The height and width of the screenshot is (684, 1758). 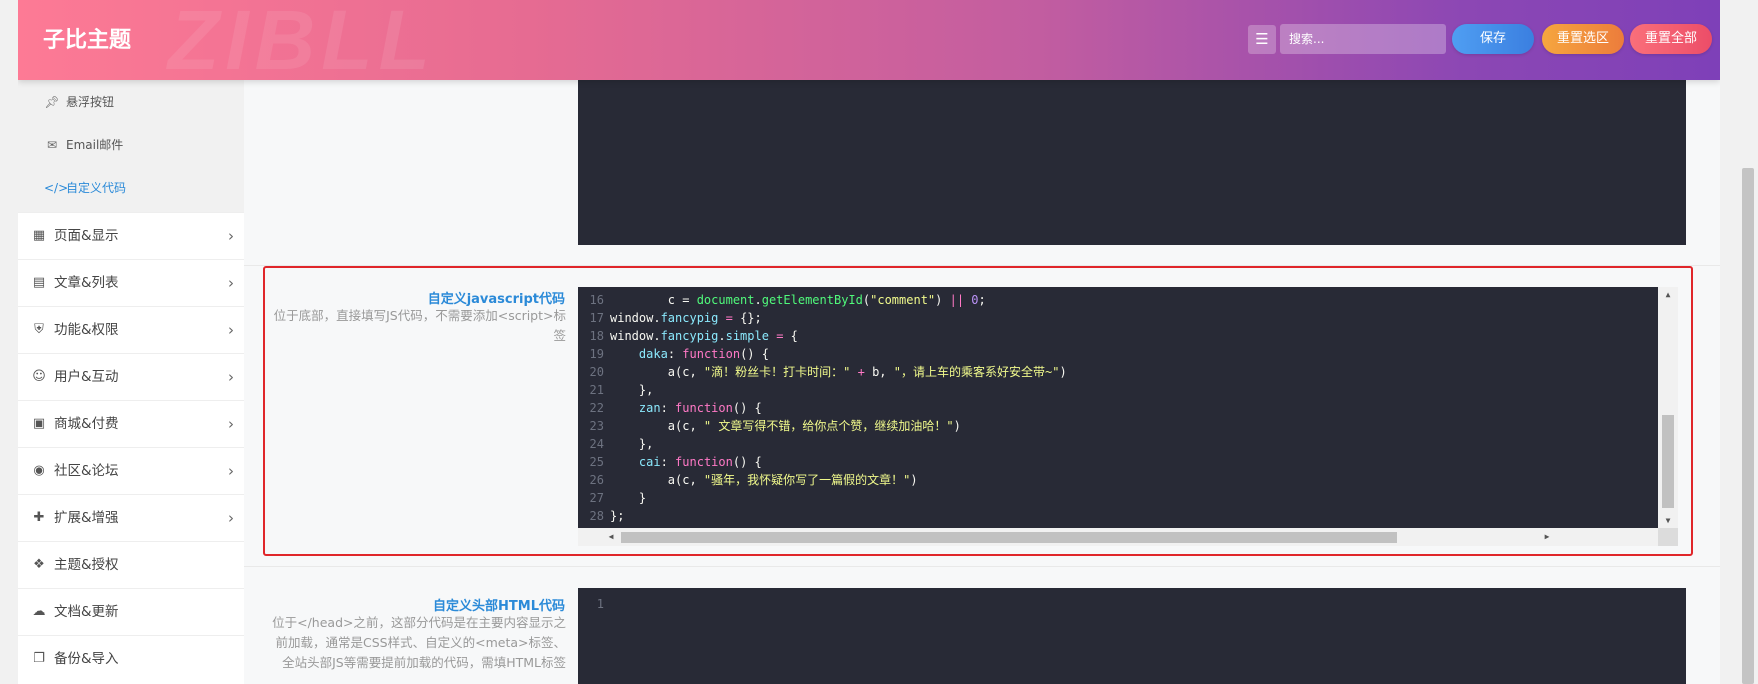 What do you see at coordinates (722, 336) in the screenshot?
I see `code-token: .` at bounding box center [722, 336].